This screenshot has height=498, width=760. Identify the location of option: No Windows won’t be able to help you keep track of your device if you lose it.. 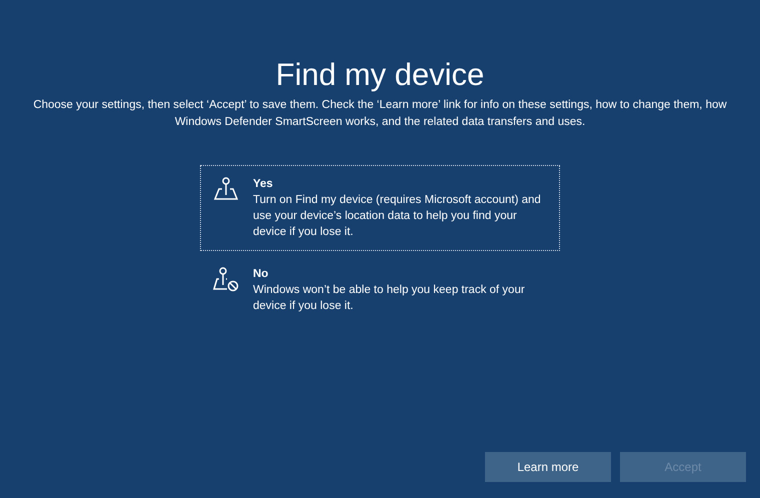
(380, 290).